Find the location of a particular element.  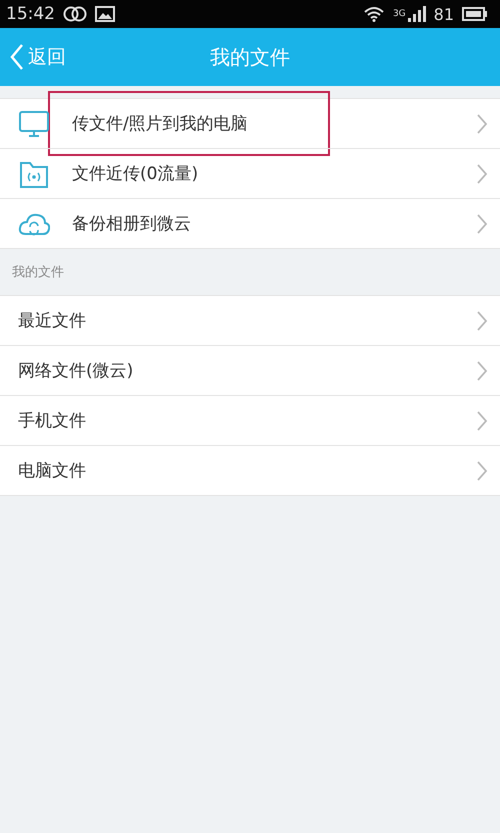

item-label: 手机文件 is located at coordinates (52, 421).